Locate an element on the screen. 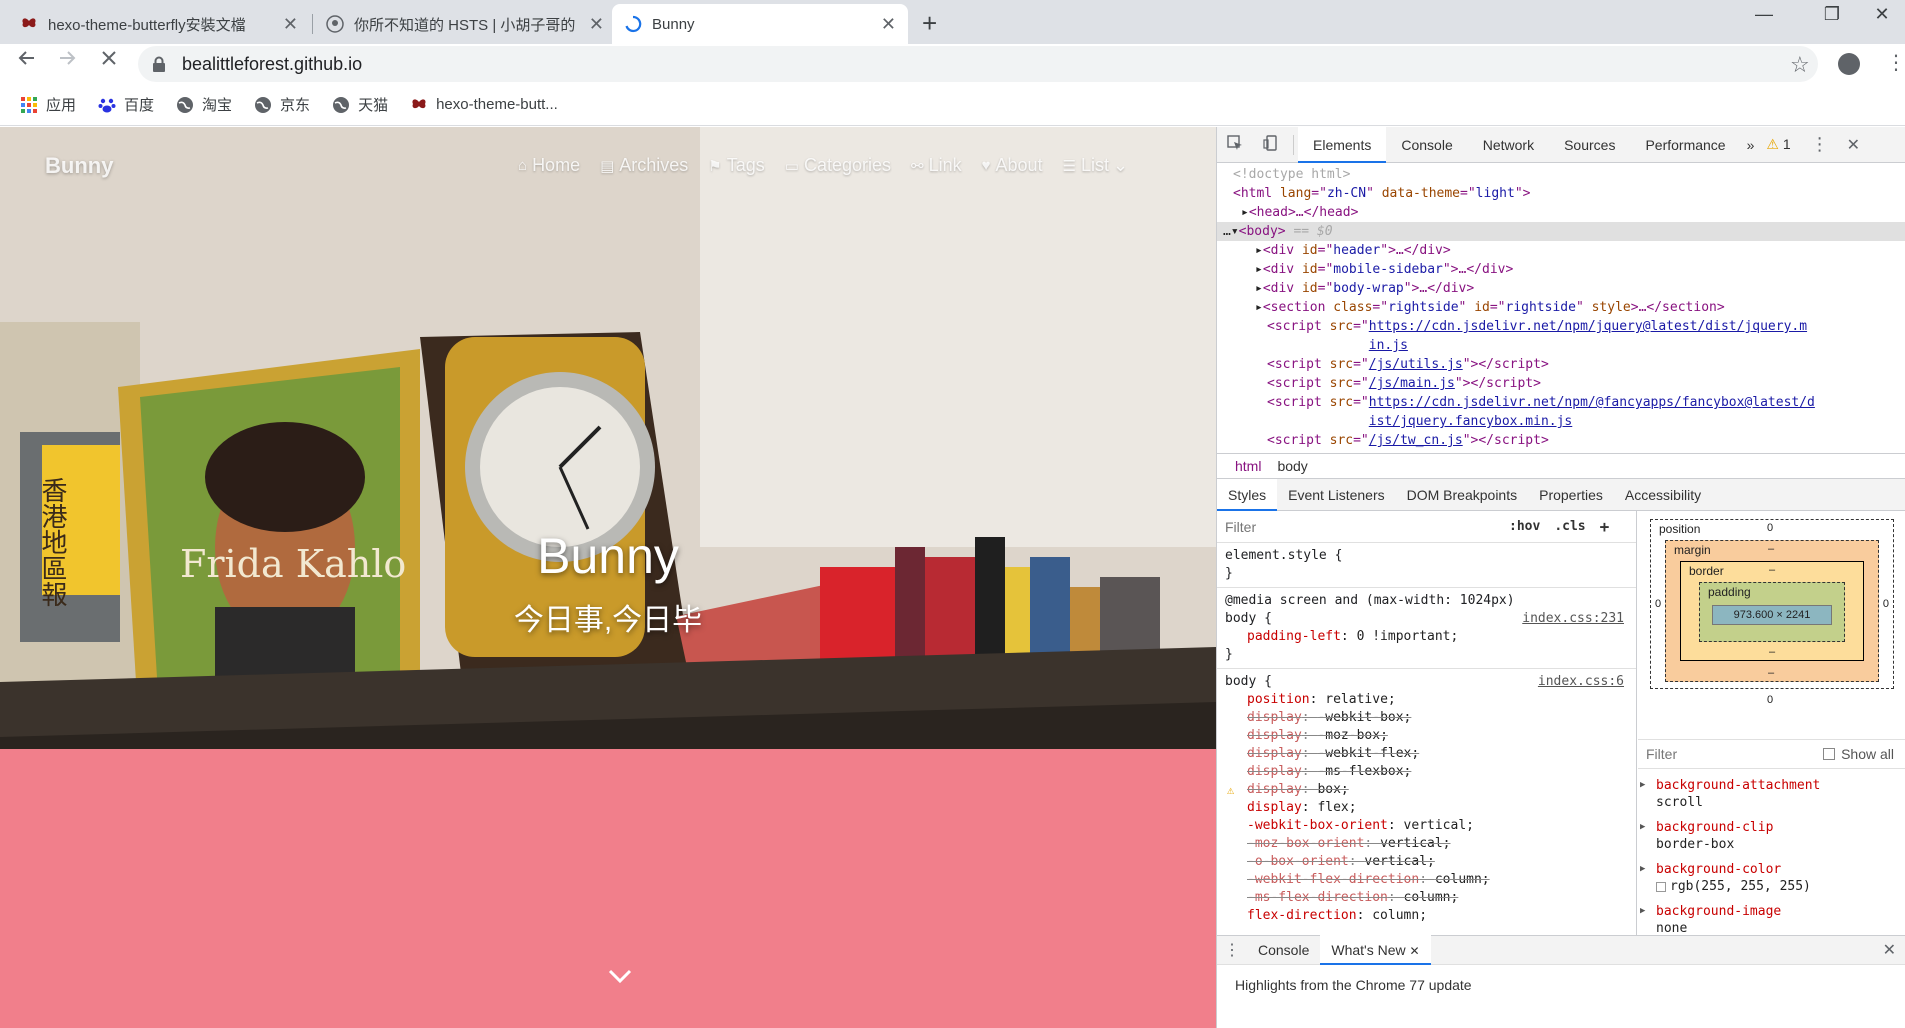 The height and width of the screenshot is (1028, 1905). dom-line: ▸<div id="header">…</div> is located at coordinates (1569, 250).